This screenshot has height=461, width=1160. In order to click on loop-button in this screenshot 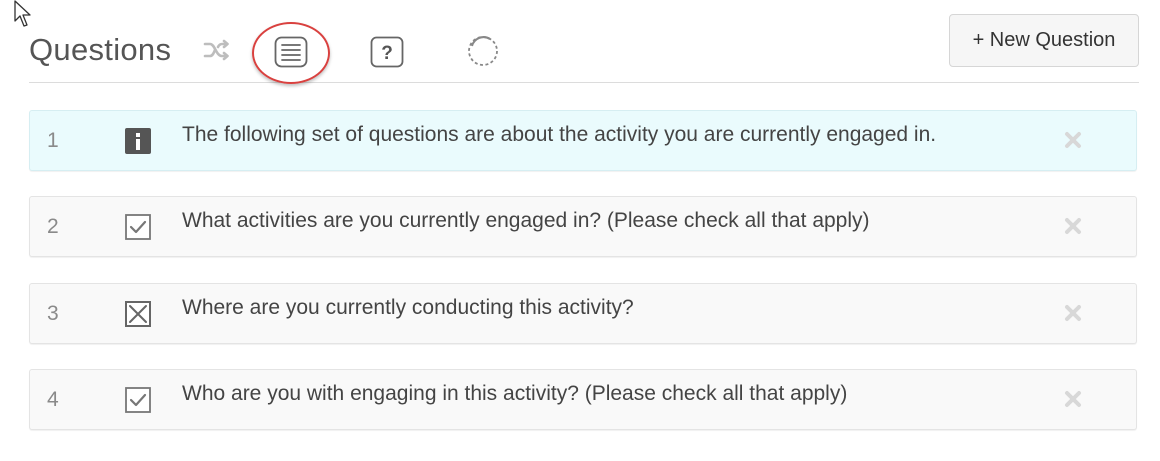, I will do `click(483, 51)`.